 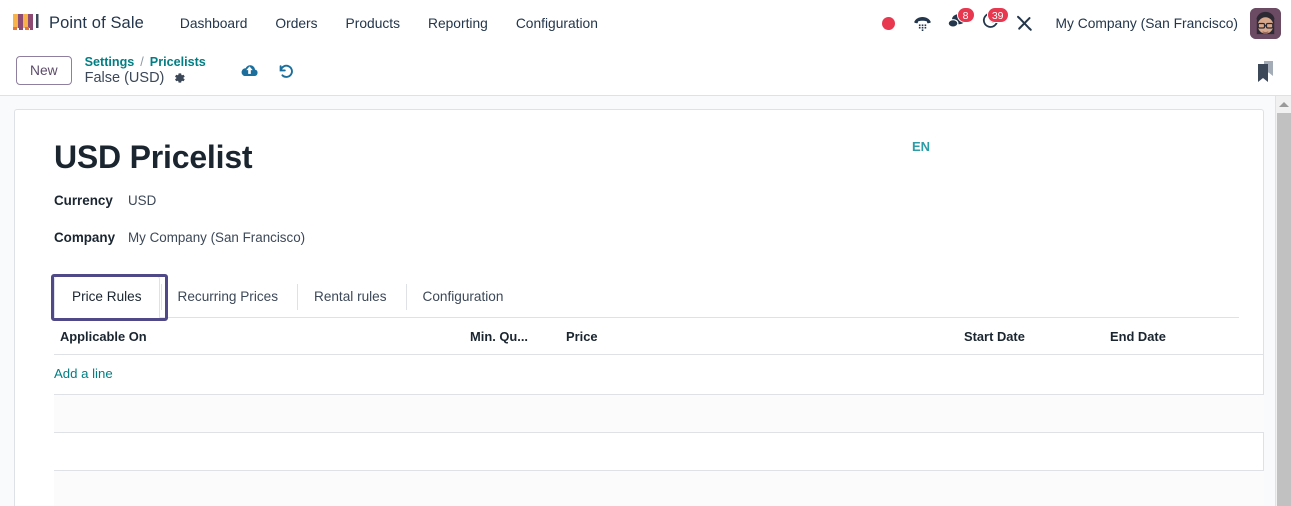 What do you see at coordinates (557, 23) in the screenshot?
I see `menu-item-configuration: Configuration` at bounding box center [557, 23].